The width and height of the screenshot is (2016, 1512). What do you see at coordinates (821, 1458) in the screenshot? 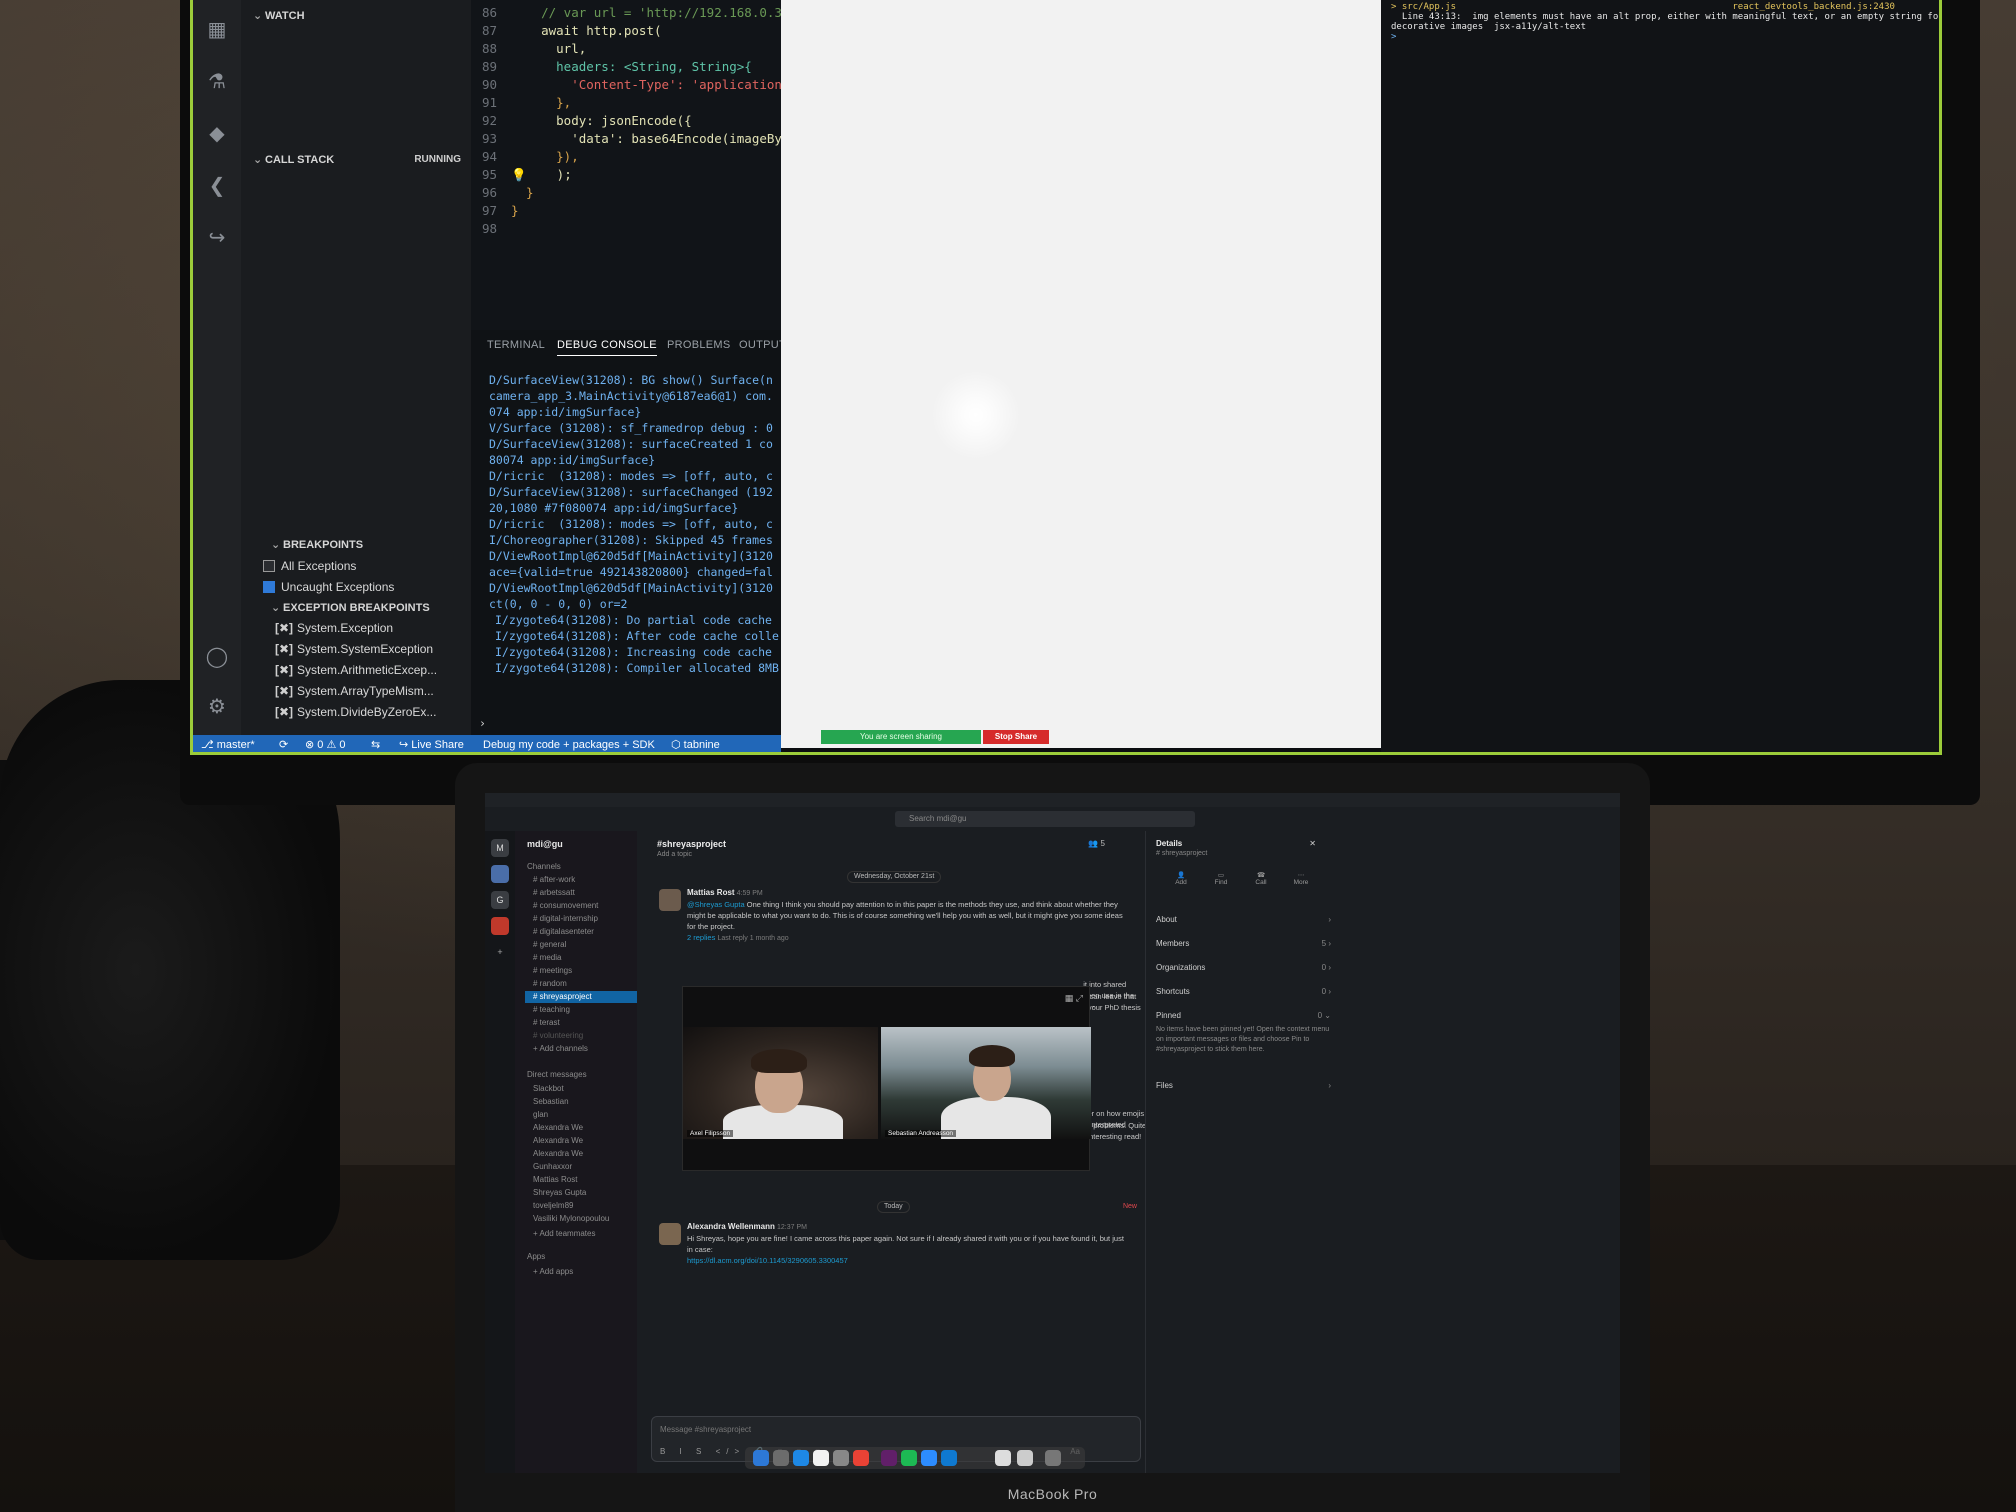
I see `notes-icon` at bounding box center [821, 1458].